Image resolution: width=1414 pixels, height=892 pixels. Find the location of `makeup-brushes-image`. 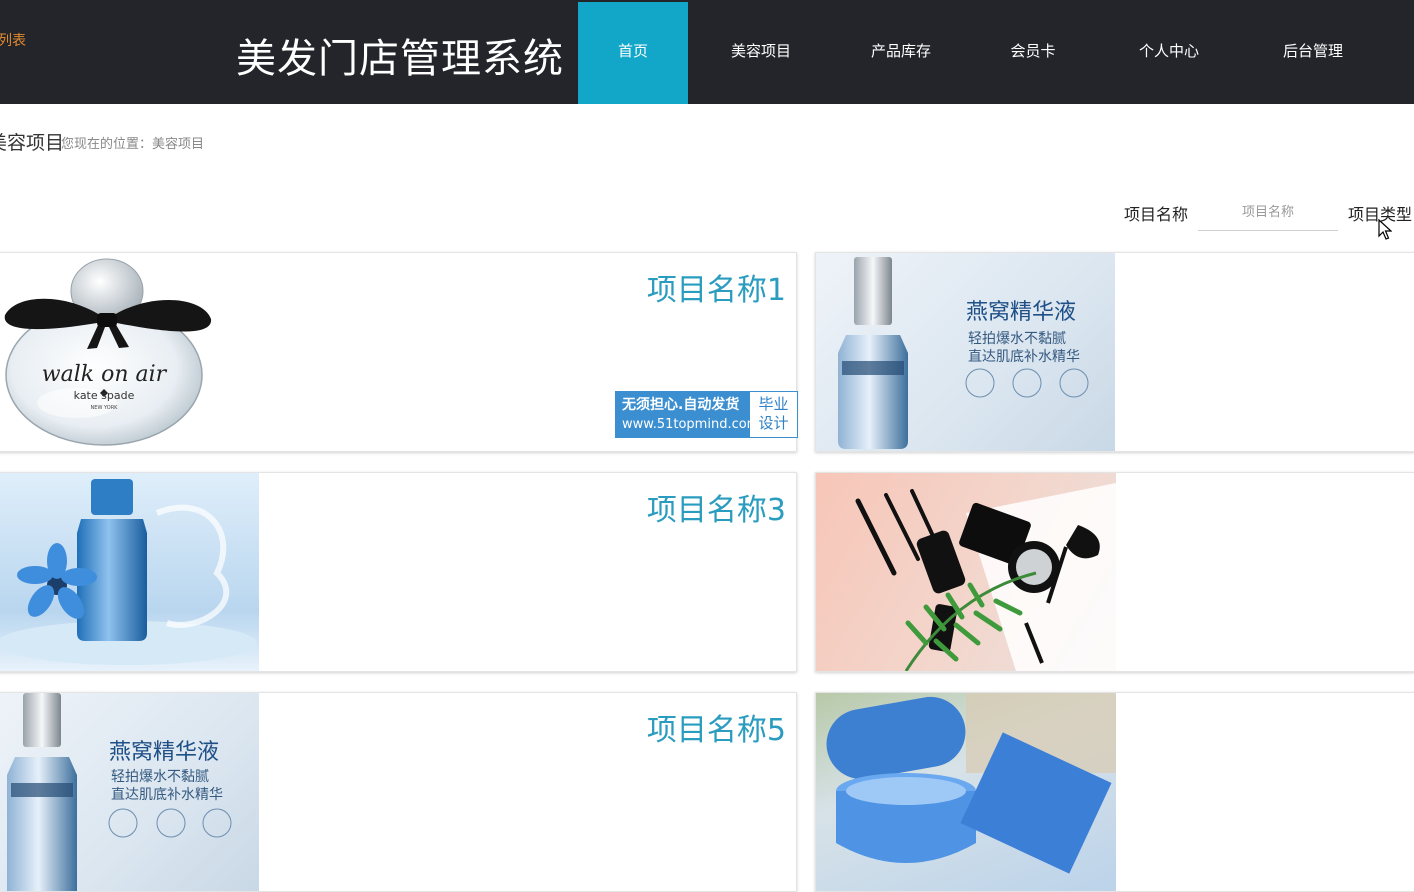

makeup-brushes-image is located at coordinates (966, 572).